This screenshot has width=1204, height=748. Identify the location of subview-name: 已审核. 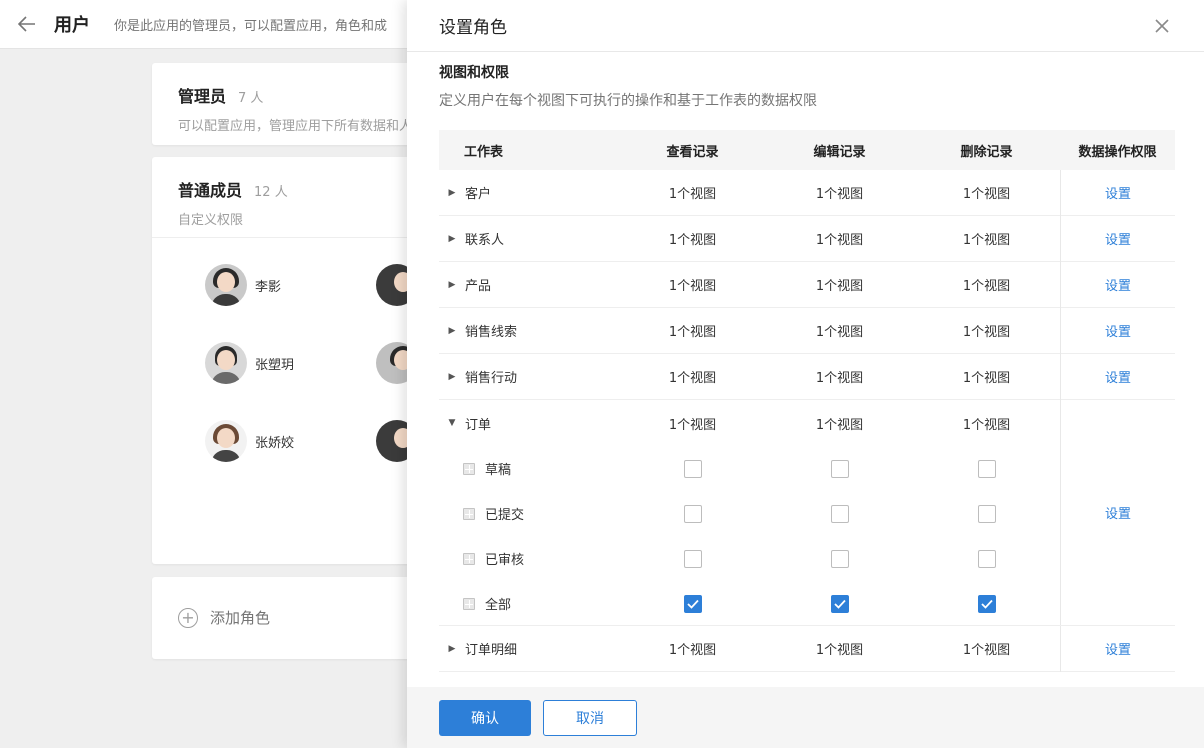
(505, 560).